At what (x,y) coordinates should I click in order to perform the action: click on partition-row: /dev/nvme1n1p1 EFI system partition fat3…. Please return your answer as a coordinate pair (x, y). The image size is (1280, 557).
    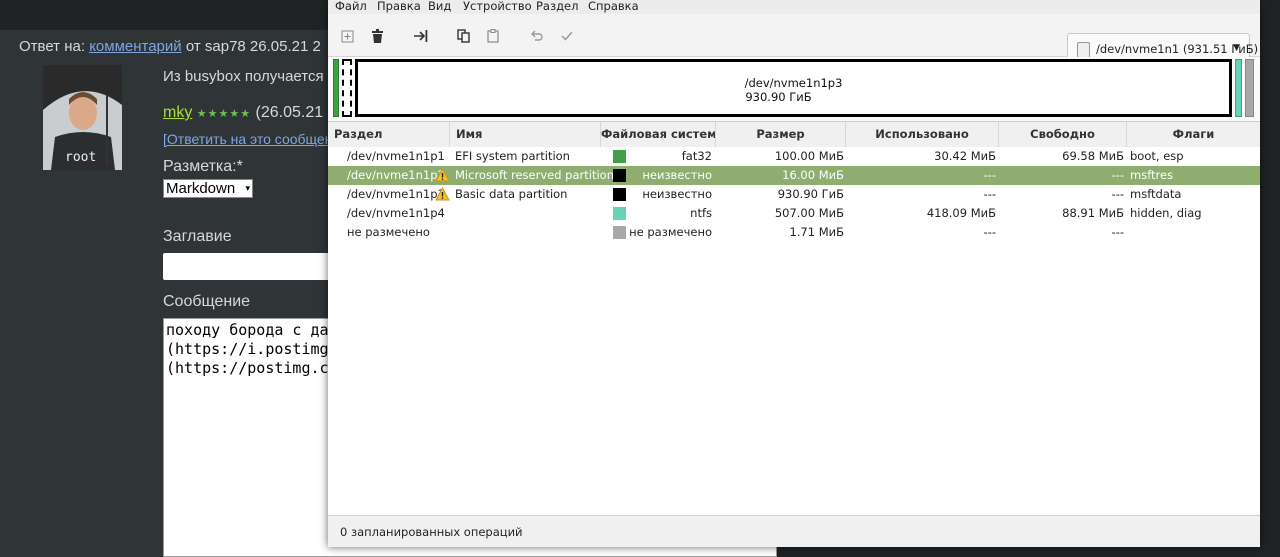
    Looking at the image, I should click on (794, 156).